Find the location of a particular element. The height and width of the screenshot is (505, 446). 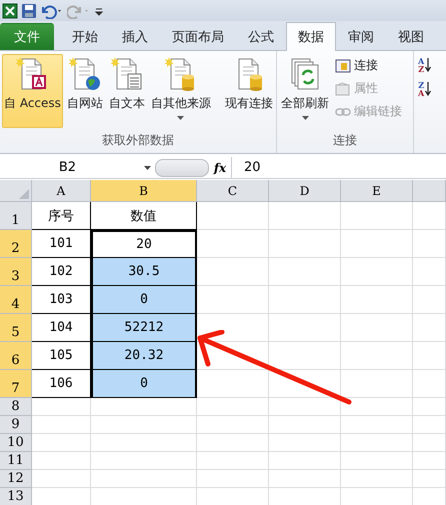

row-header: 7 is located at coordinates (16, 384).